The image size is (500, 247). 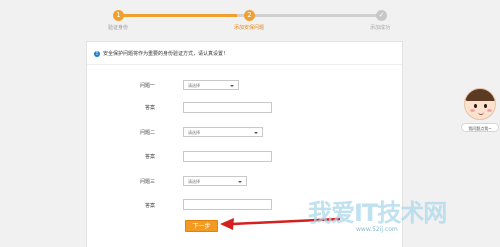 What do you see at coordinates (97, 54) in the screenshot?
I see `info-icon: !` at bounding box center [97, 54].